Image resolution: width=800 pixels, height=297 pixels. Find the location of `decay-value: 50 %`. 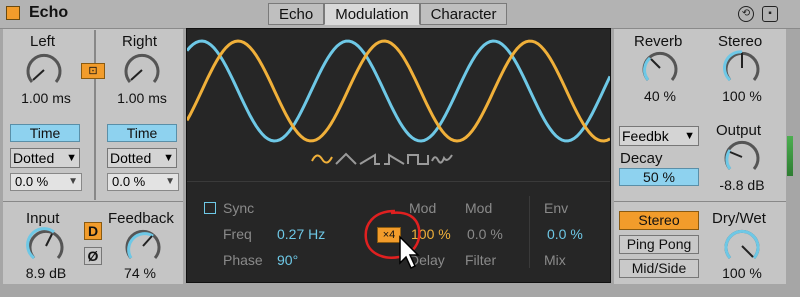

decay-value: 50 % is located at coordinates (659, 177).